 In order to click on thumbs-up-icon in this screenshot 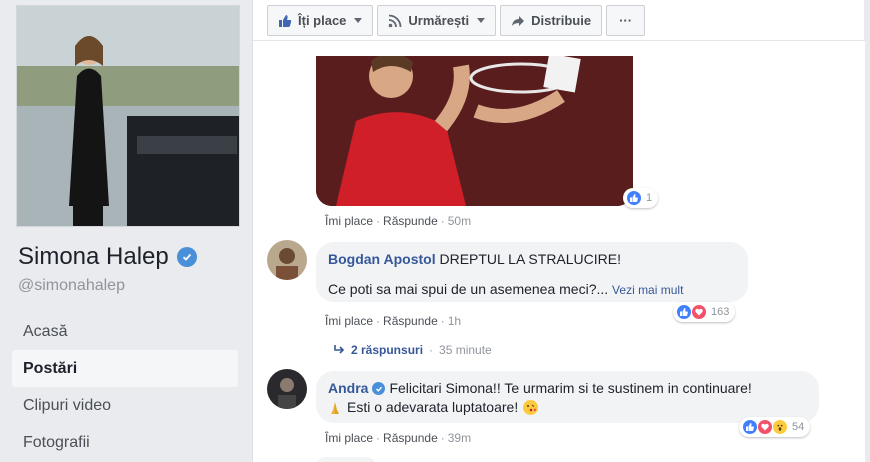, I will do `click(285, 20)`.